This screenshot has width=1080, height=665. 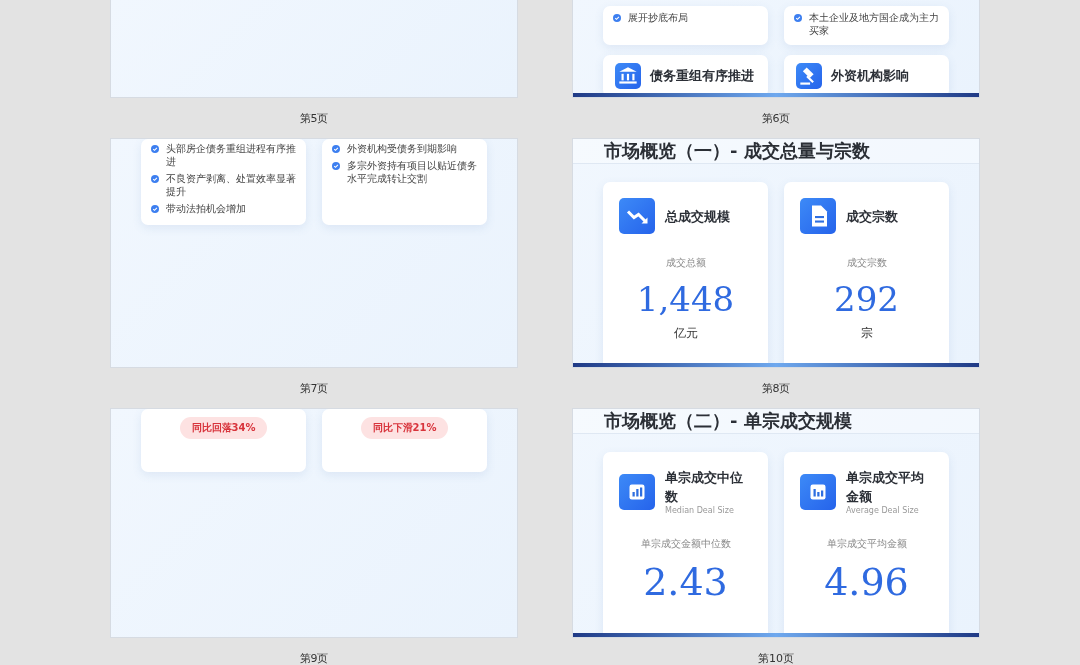 I want to click on bullet-text: 多宗外资持有项目以贴近债务水平完成转让交割, so click(x=412, y=172).